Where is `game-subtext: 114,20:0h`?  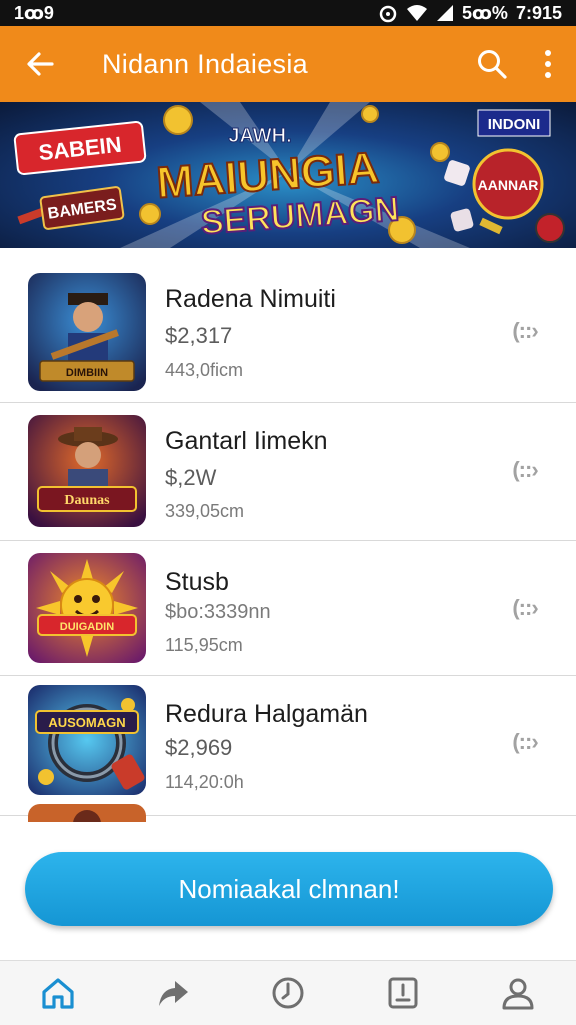
game-subtext: 114,20:0h is located at coordinates (204, 782).